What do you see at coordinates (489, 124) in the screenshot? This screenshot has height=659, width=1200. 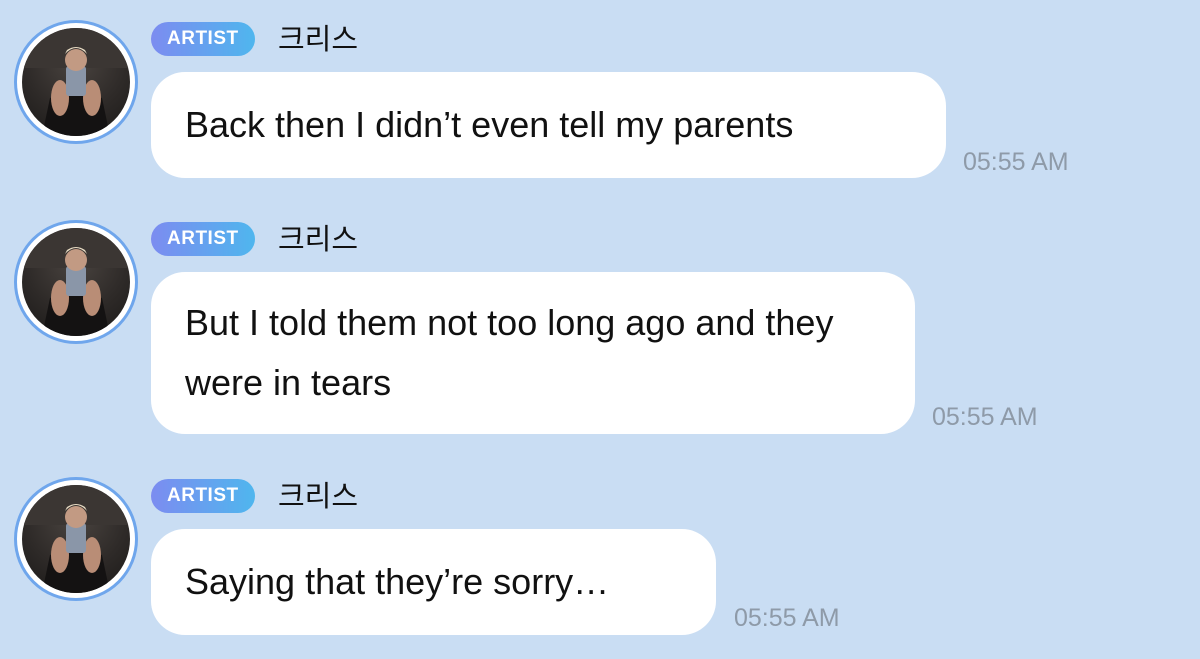 I see `message-text: Back then I didn’t even tell my parents` at bounding box center [489, 124].